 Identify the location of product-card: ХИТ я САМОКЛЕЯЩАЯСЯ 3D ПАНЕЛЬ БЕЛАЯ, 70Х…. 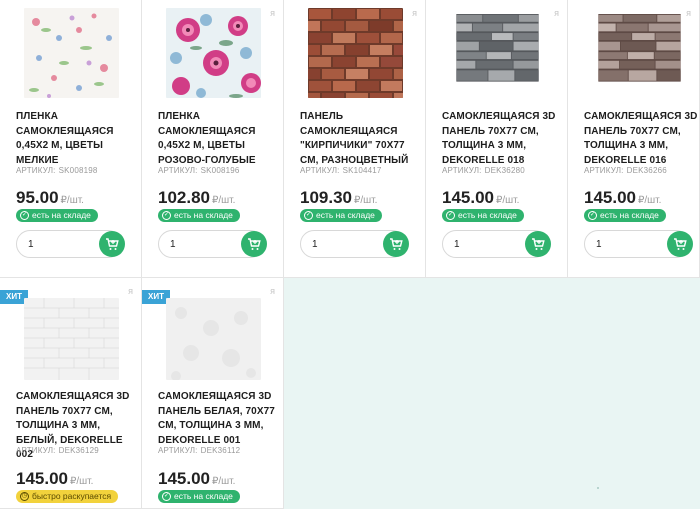
(213, 393).